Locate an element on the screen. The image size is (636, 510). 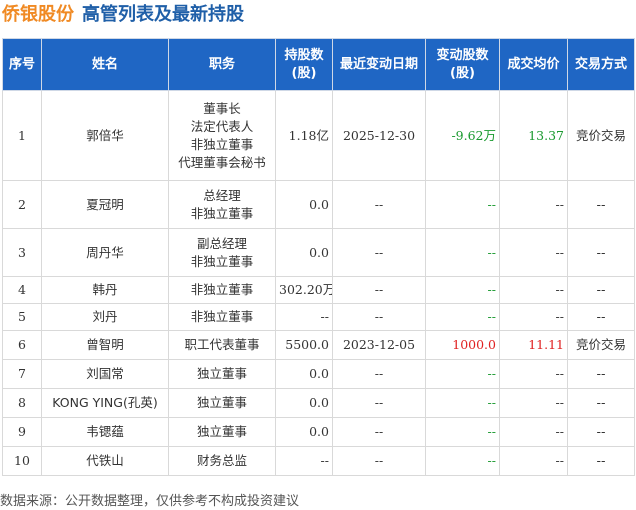
cell-seq: 3 is located at coordinates (22, 252).